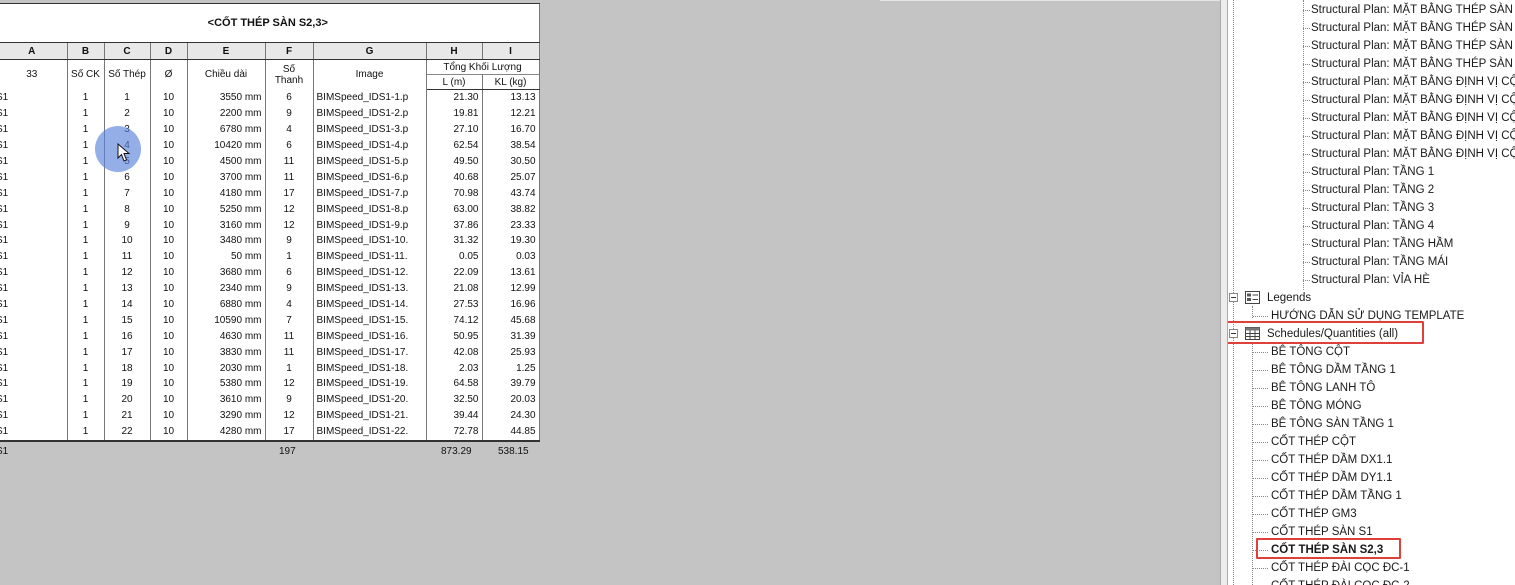 This screenshot has width=1515, height=585. Describe the element at coordinates (127, 399) in the screenshot. I see `cell-c: 20` at that location.